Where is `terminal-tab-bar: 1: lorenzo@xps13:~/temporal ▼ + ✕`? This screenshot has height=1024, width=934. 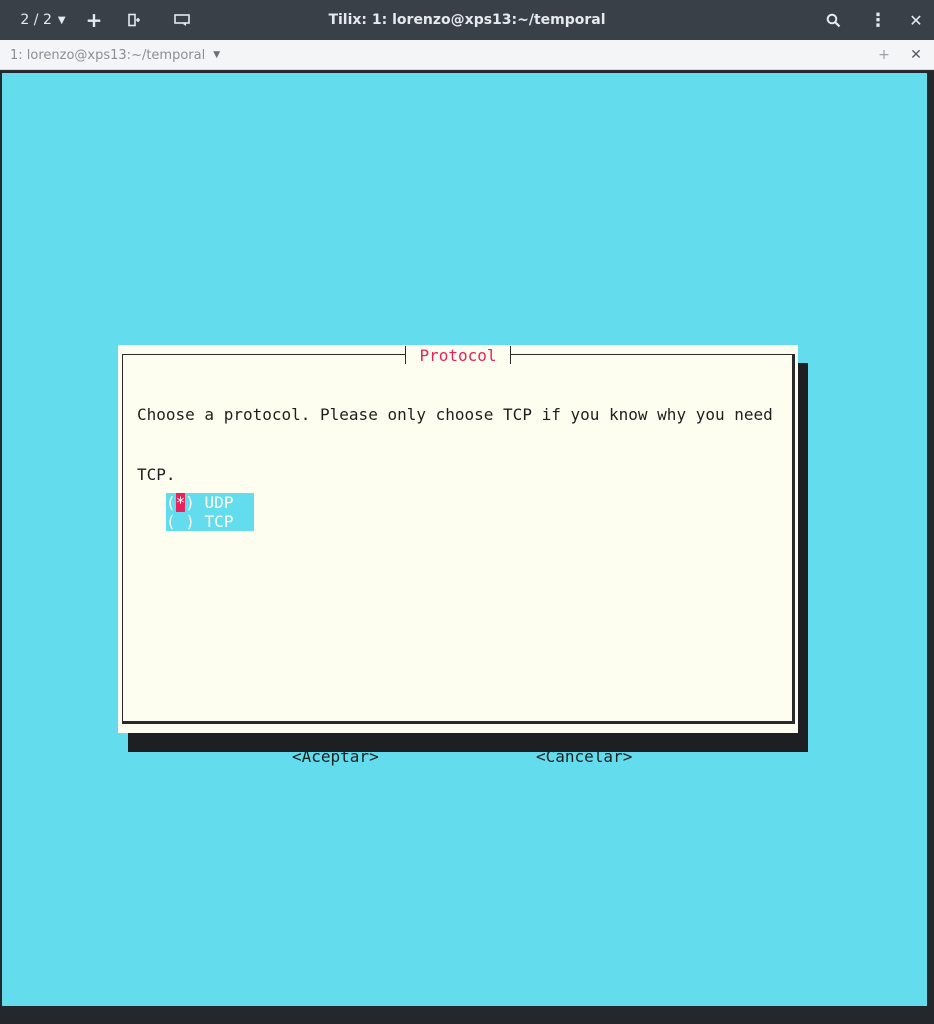 terminal-tab-bar: 1: lorenzo@xps13:~/temporal ▼ + ✕ is located at coordinates (467, 55).